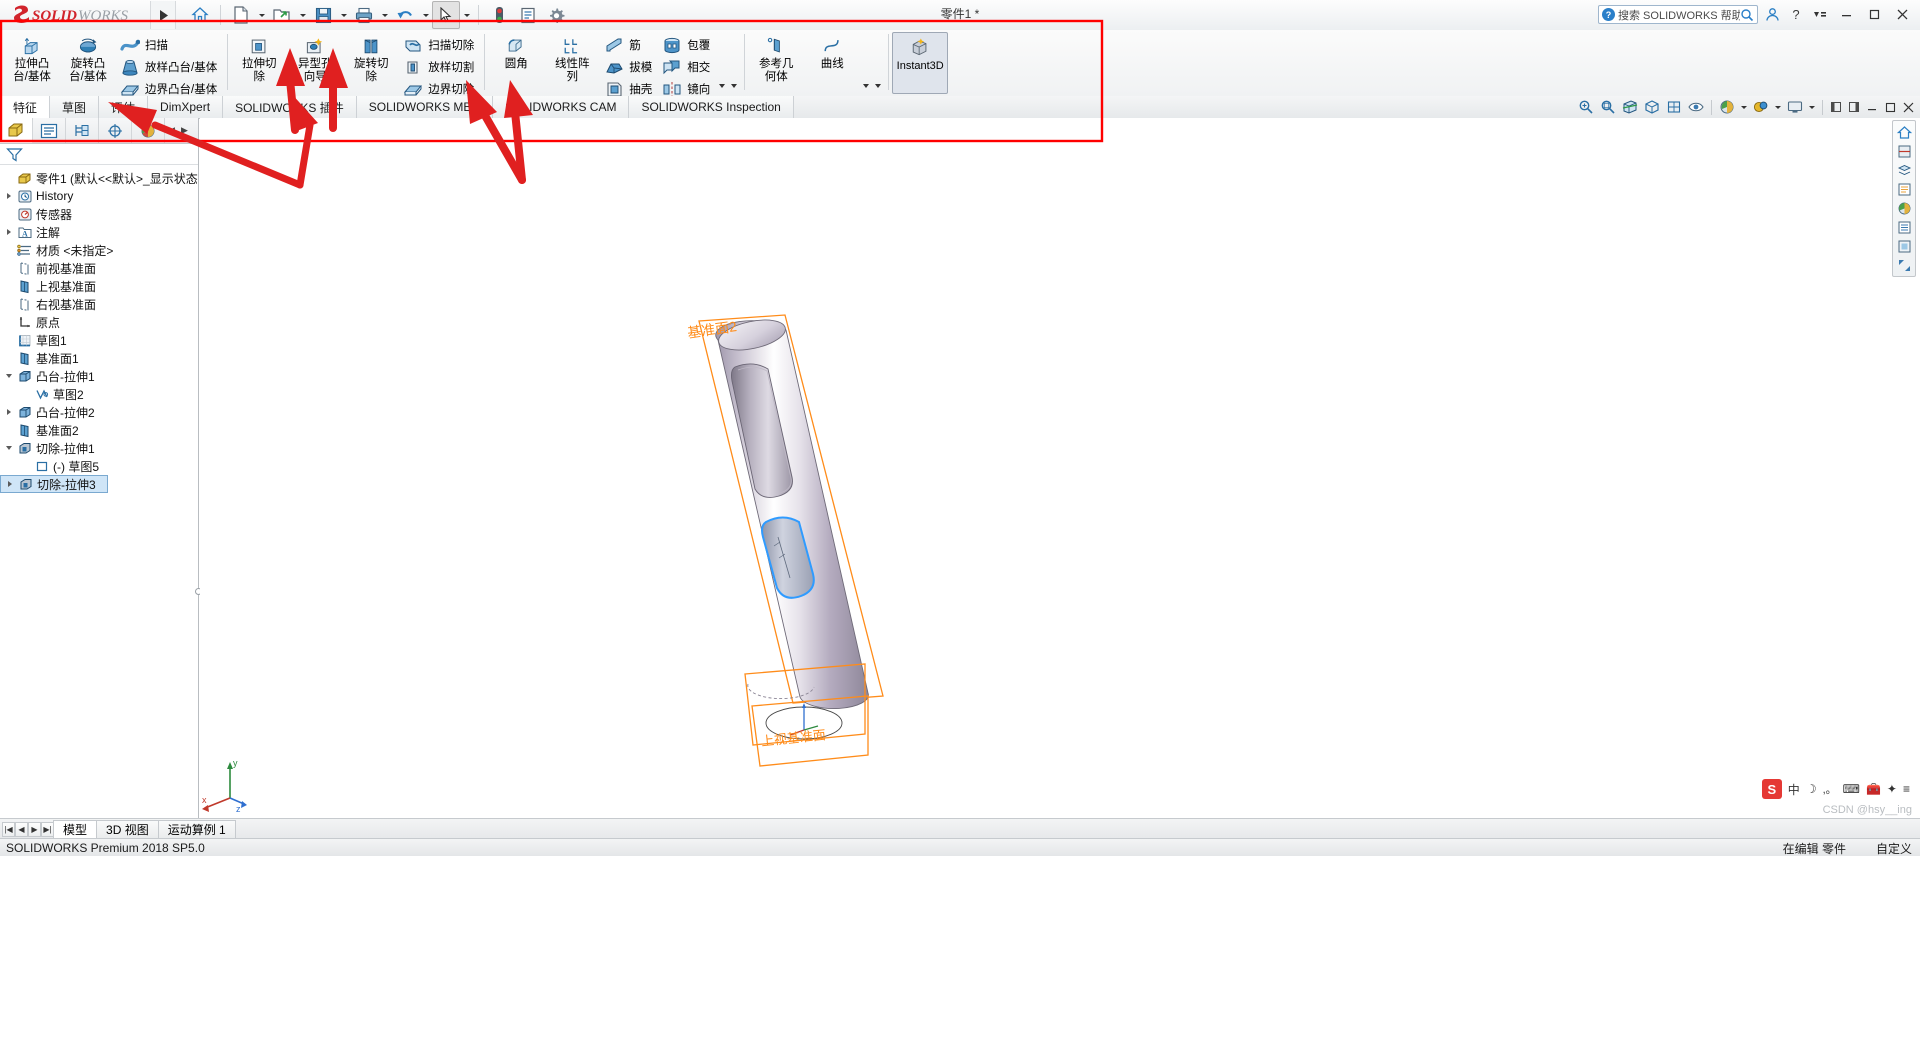 The image size is (1920, 1037). What do you see at coordinates (8, 829) in the screenshot?
I see `tab-first-icon: |◀` at bounding box center [8, 829].